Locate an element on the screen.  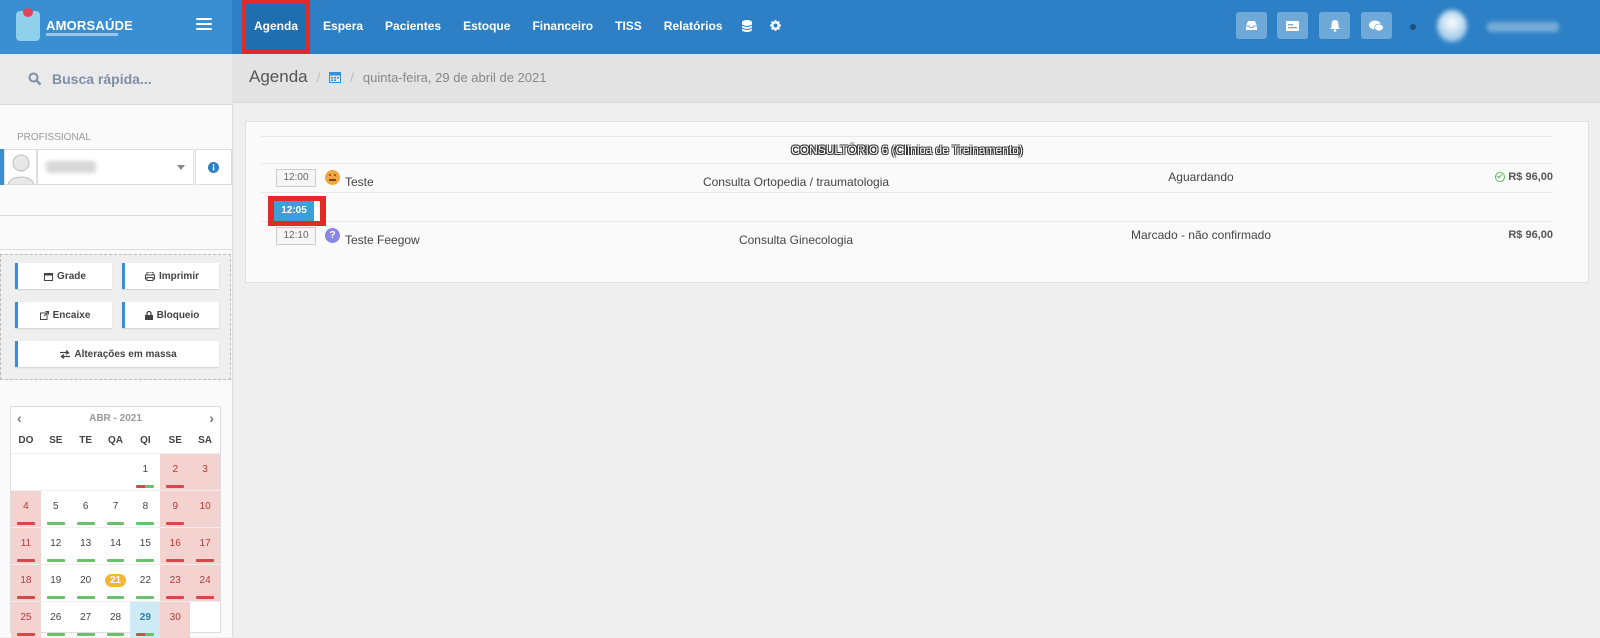
calendar-day: 8 is located at coordinates (145, 509).